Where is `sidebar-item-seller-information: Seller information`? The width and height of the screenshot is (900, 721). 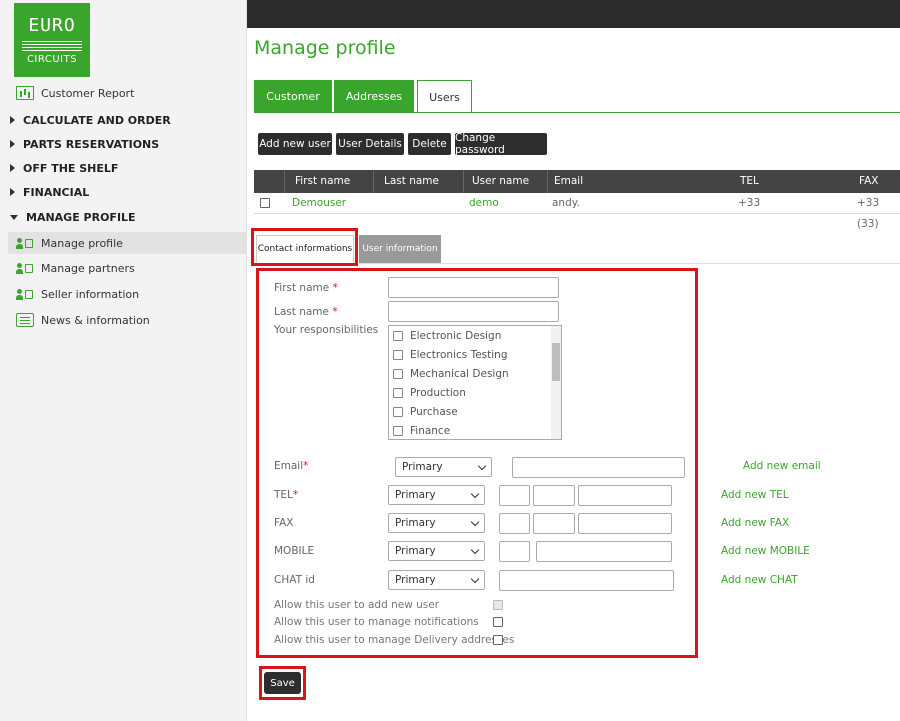
sidebar-item-seller-information: Seller information is located at coordinates (123, 294).